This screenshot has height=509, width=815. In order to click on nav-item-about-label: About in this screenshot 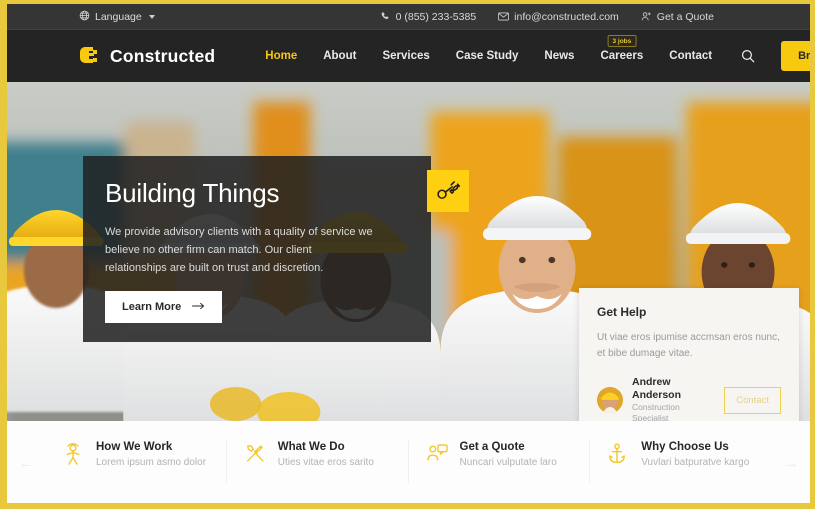, I will do `click(340, 56)`.